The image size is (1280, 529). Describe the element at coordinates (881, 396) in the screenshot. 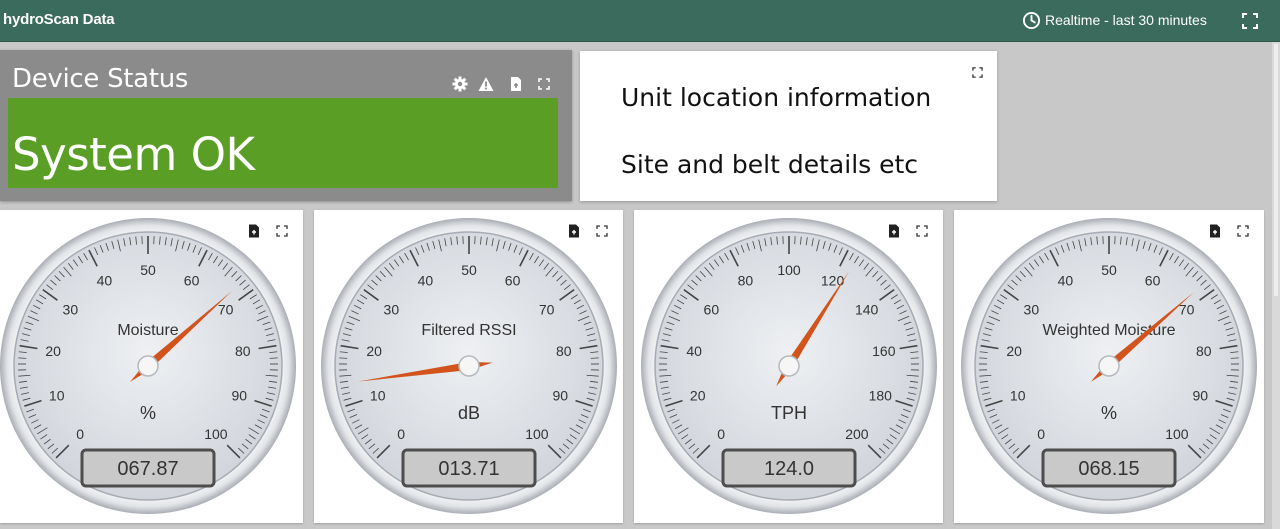

I see `gauge-tick-label: 180` at that location.